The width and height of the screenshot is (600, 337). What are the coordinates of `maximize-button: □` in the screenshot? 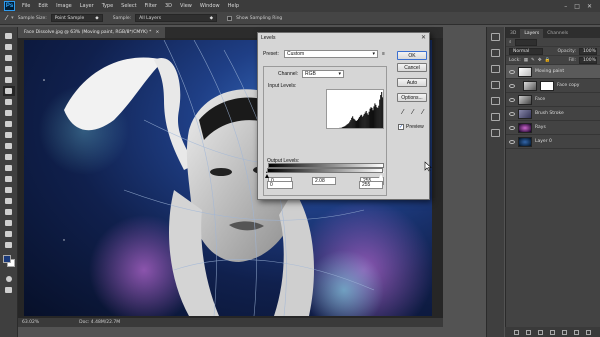 It's located at (577, 6).